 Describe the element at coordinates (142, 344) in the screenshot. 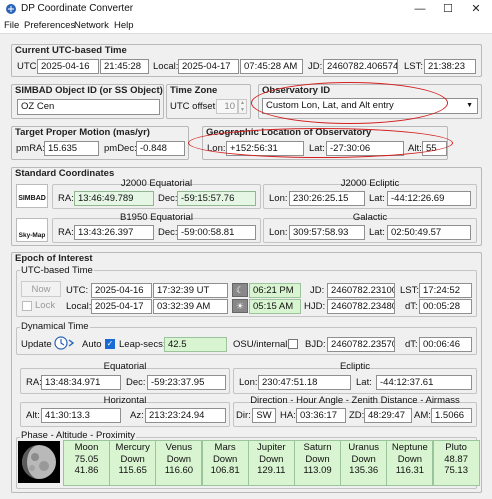

I see `leap-label: Leap-secs:` at that location.